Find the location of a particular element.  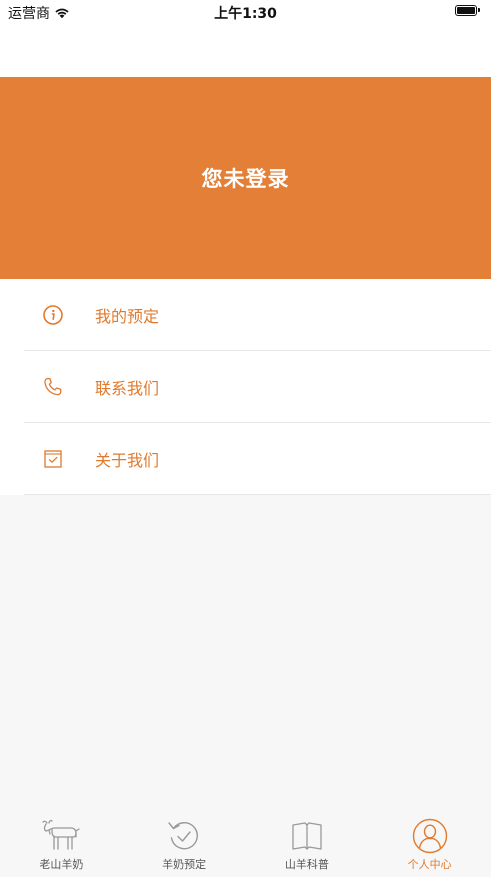

login-status-text: 您未登录 is located at coordinates (245, 179).